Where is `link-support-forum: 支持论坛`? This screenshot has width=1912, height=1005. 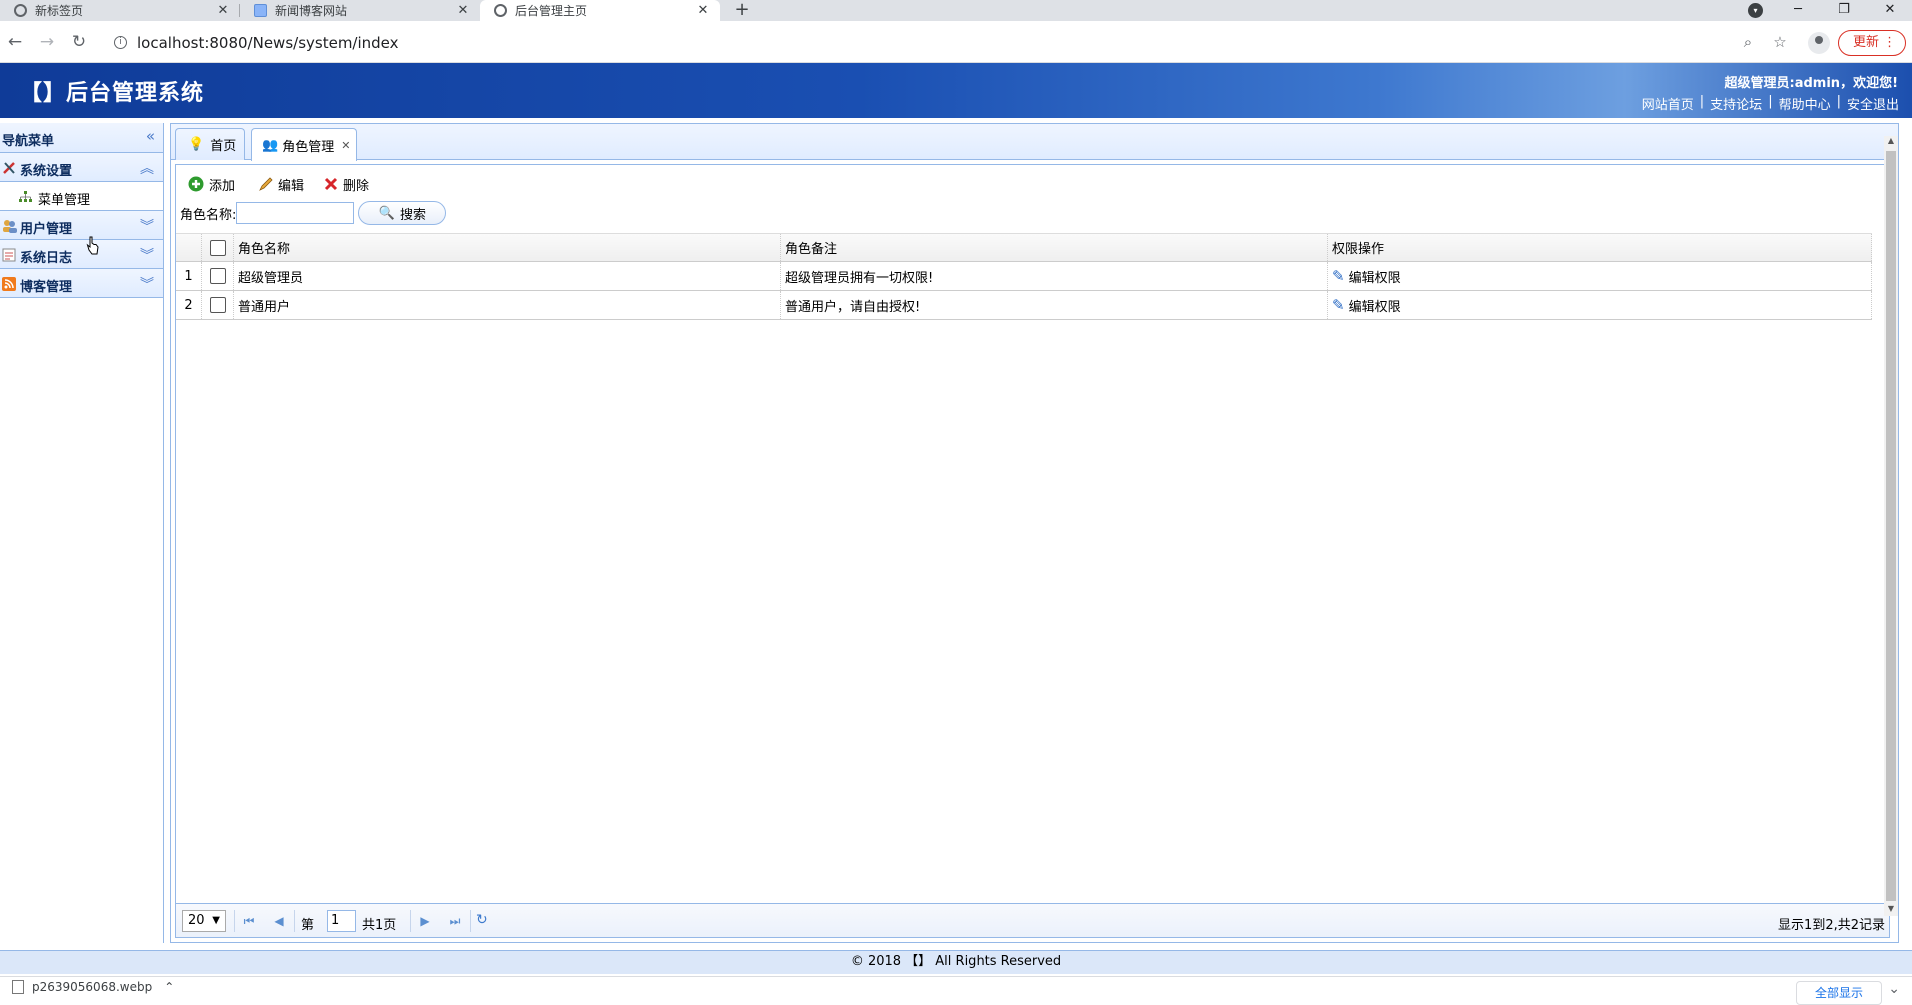
link-support-forum: 支持论坛 is located at coordinates (1736, 103).